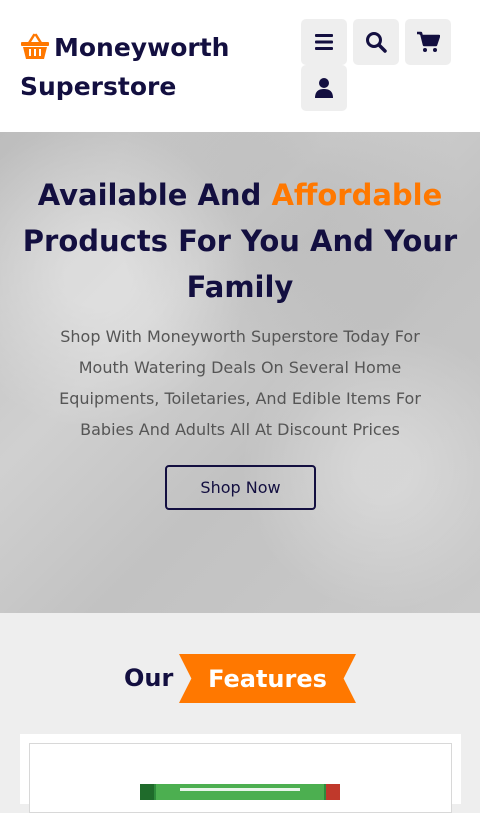 This screenshot has height=813, width=480. What do you see at coordinates (240, 487) in the screenshot?
I see `shop-now-button: Shop Now` at bounding box center [240, 487].